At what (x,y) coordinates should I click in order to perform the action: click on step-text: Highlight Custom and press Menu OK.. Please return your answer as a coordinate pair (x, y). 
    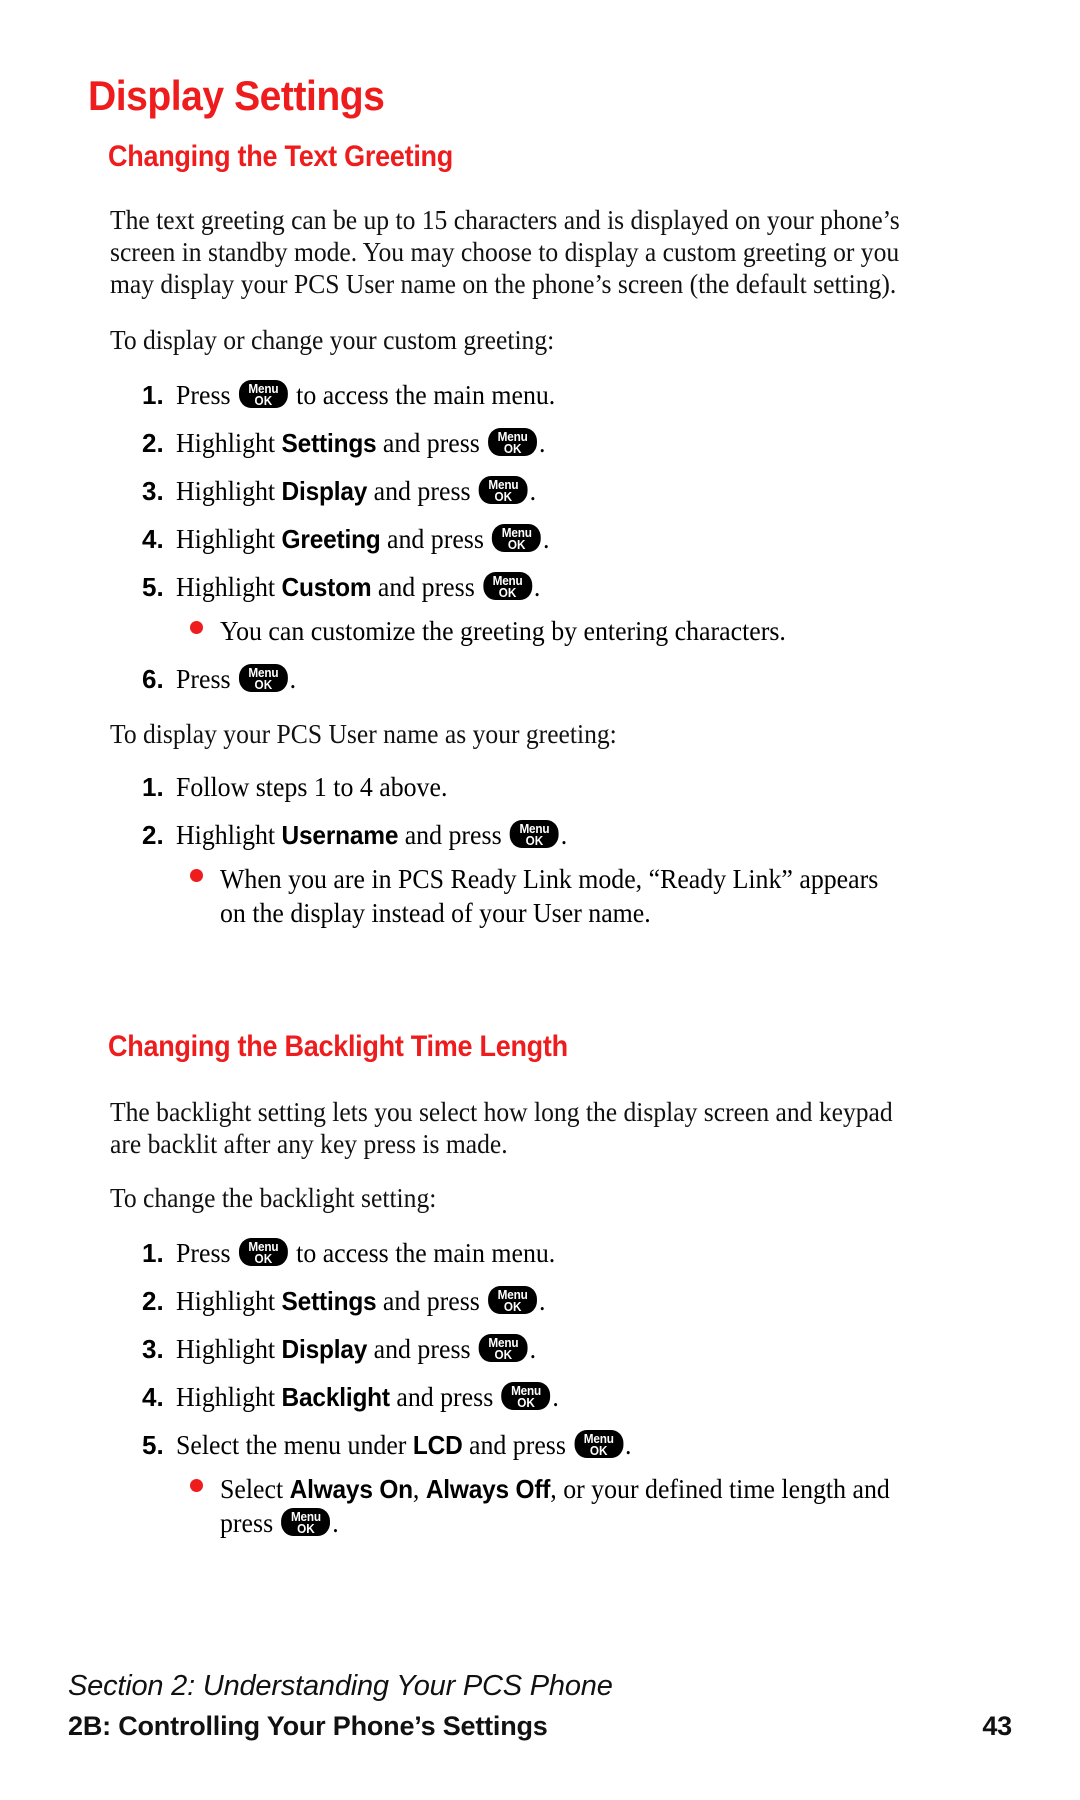
    Looking at the image, I should click on (554, 587).